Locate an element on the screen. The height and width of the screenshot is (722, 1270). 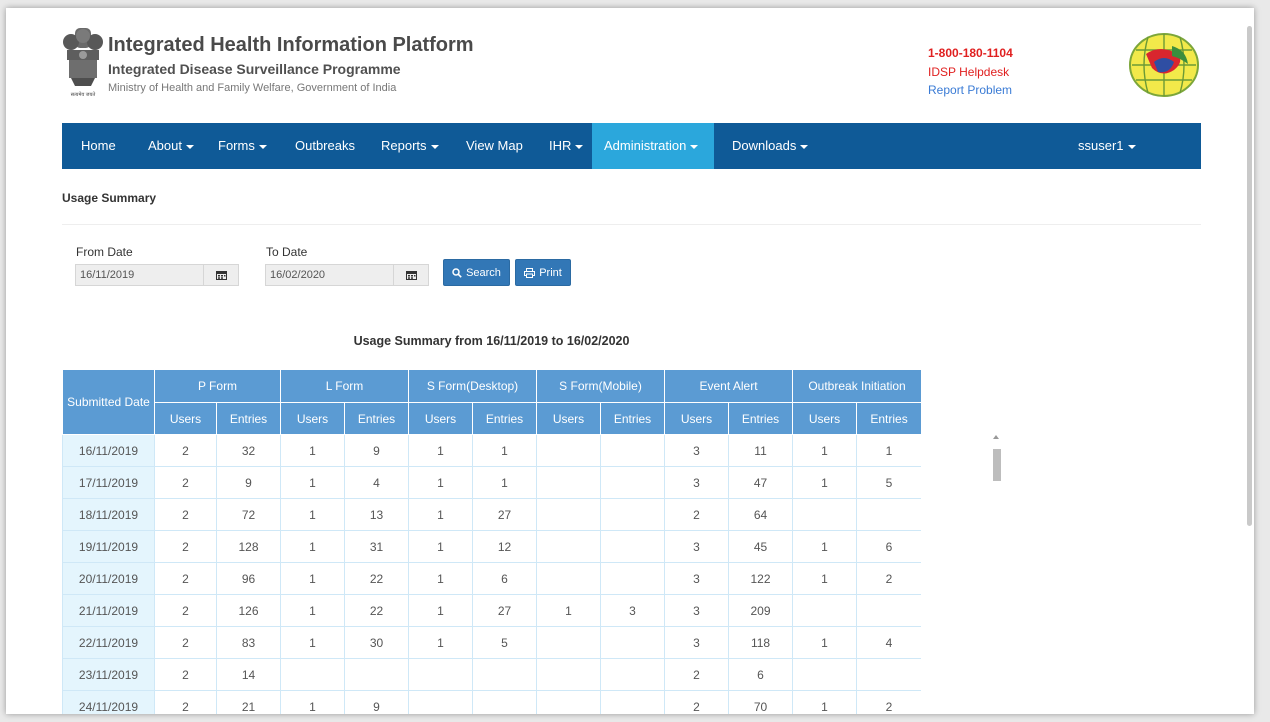
to-date-calendar-button is located at coordinates (411, 275).